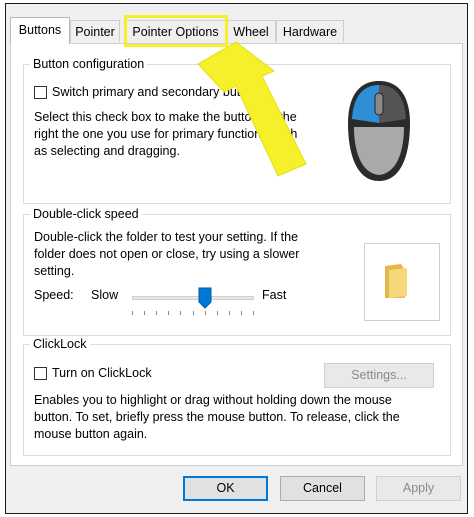  I want to click on clicklock-checkbox, so click(40, 373).